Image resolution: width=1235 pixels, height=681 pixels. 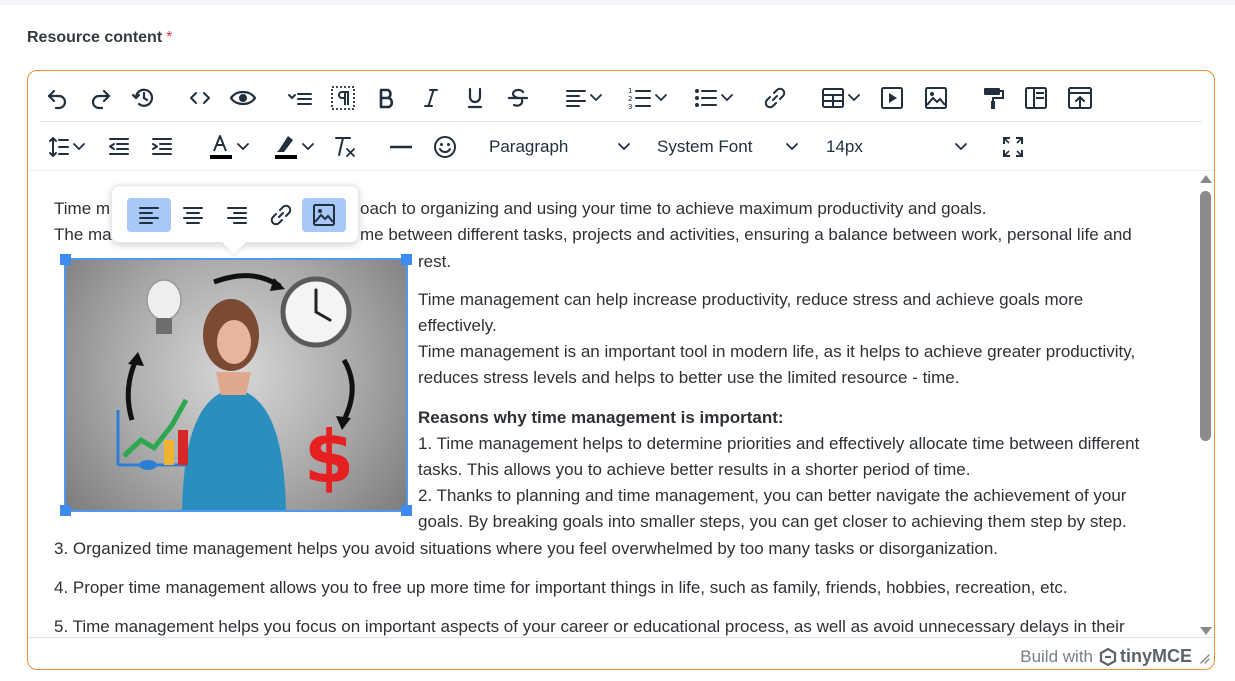 What do you see at coordinates (775, 98) in the screenshot?
I see `insert-link-button` at bounding box center [775, 98].